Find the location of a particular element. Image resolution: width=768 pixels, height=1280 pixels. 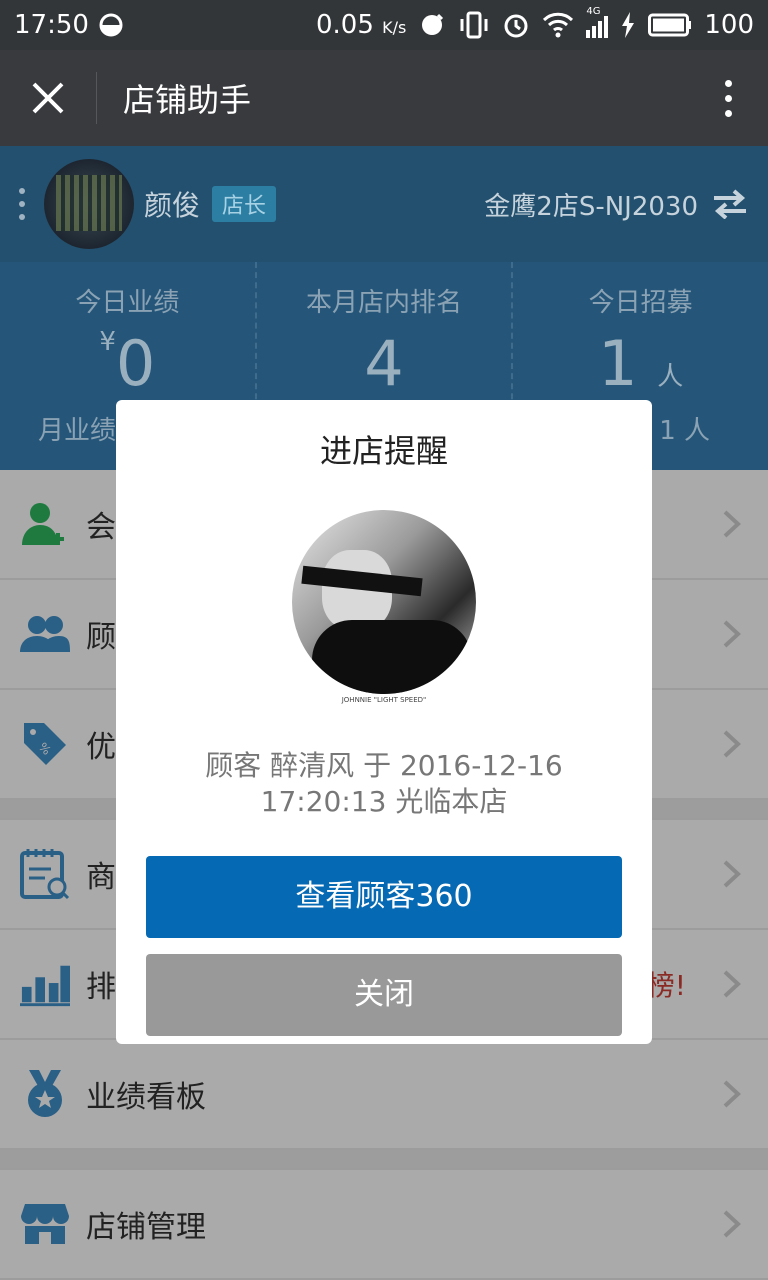

menu-label: 会 is located at coordinates (101, 527).